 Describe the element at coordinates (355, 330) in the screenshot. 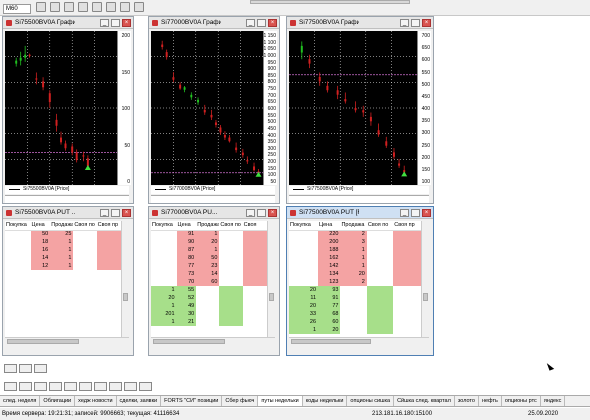

I see `order-book-row: 1 20` at that location.